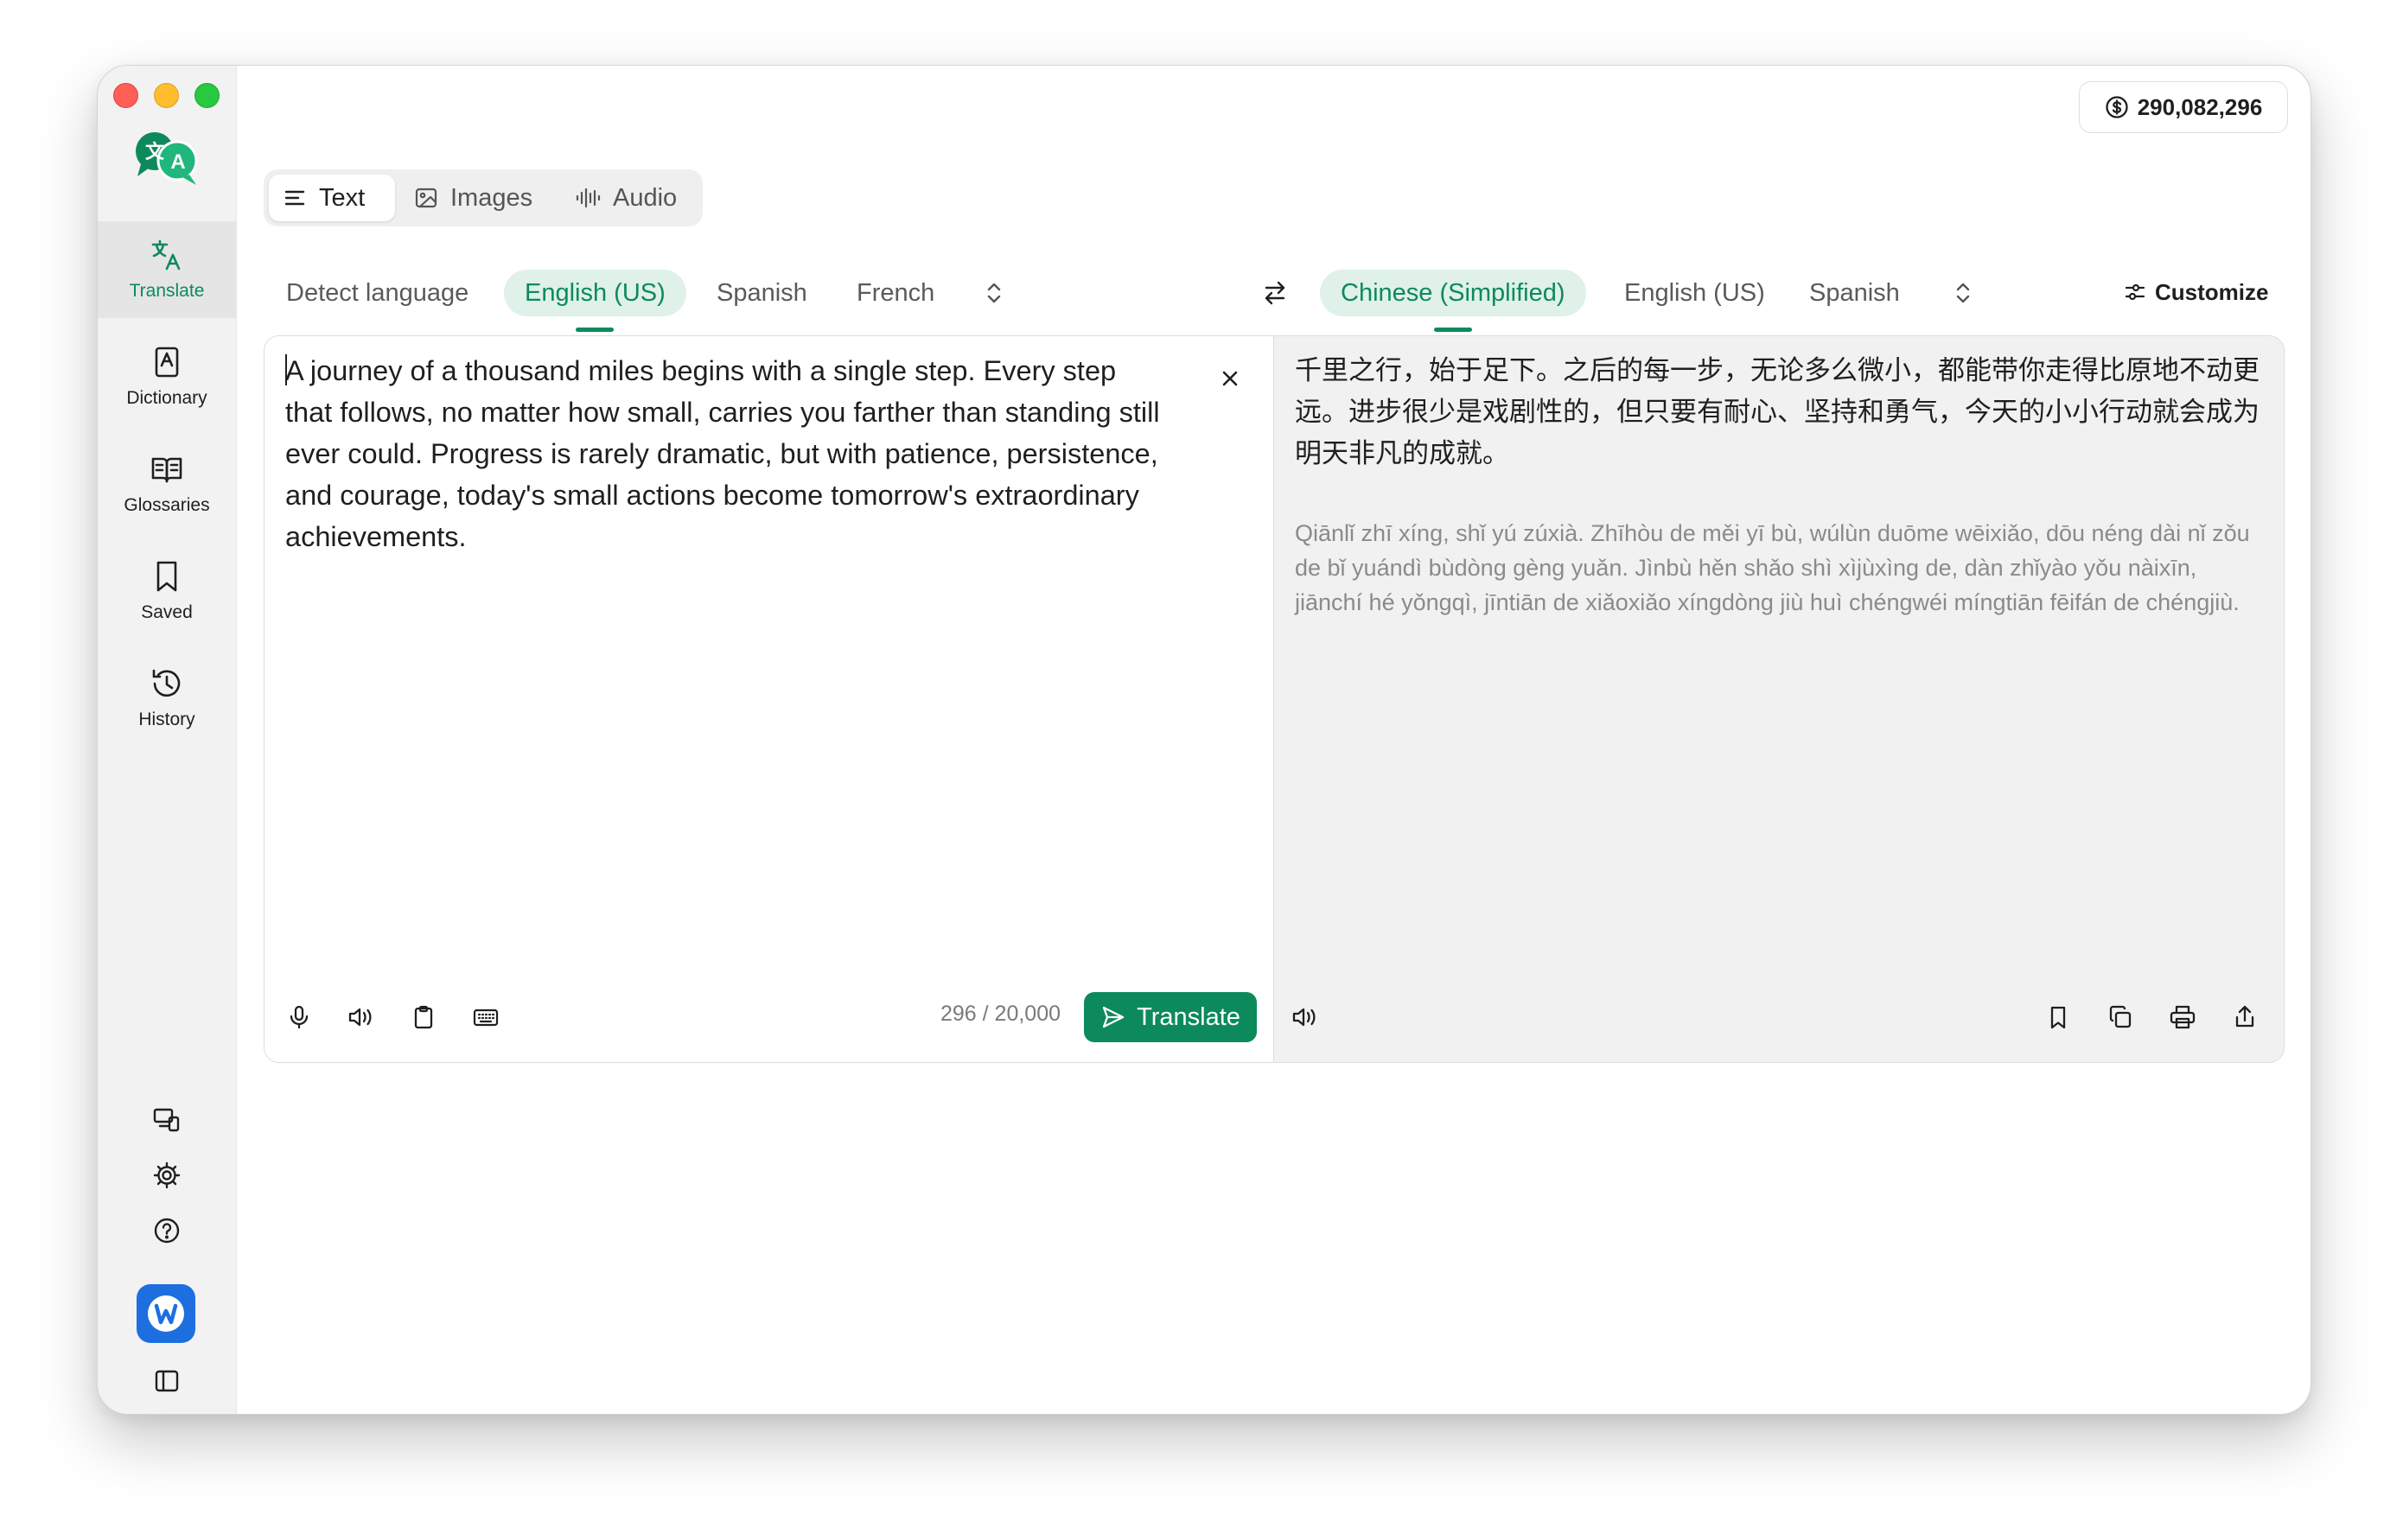  What do you see at coordinates (166, 398) in the screenshot?
I see `sidebar-item-label: Dictionary` at bounding box center [166, 398].